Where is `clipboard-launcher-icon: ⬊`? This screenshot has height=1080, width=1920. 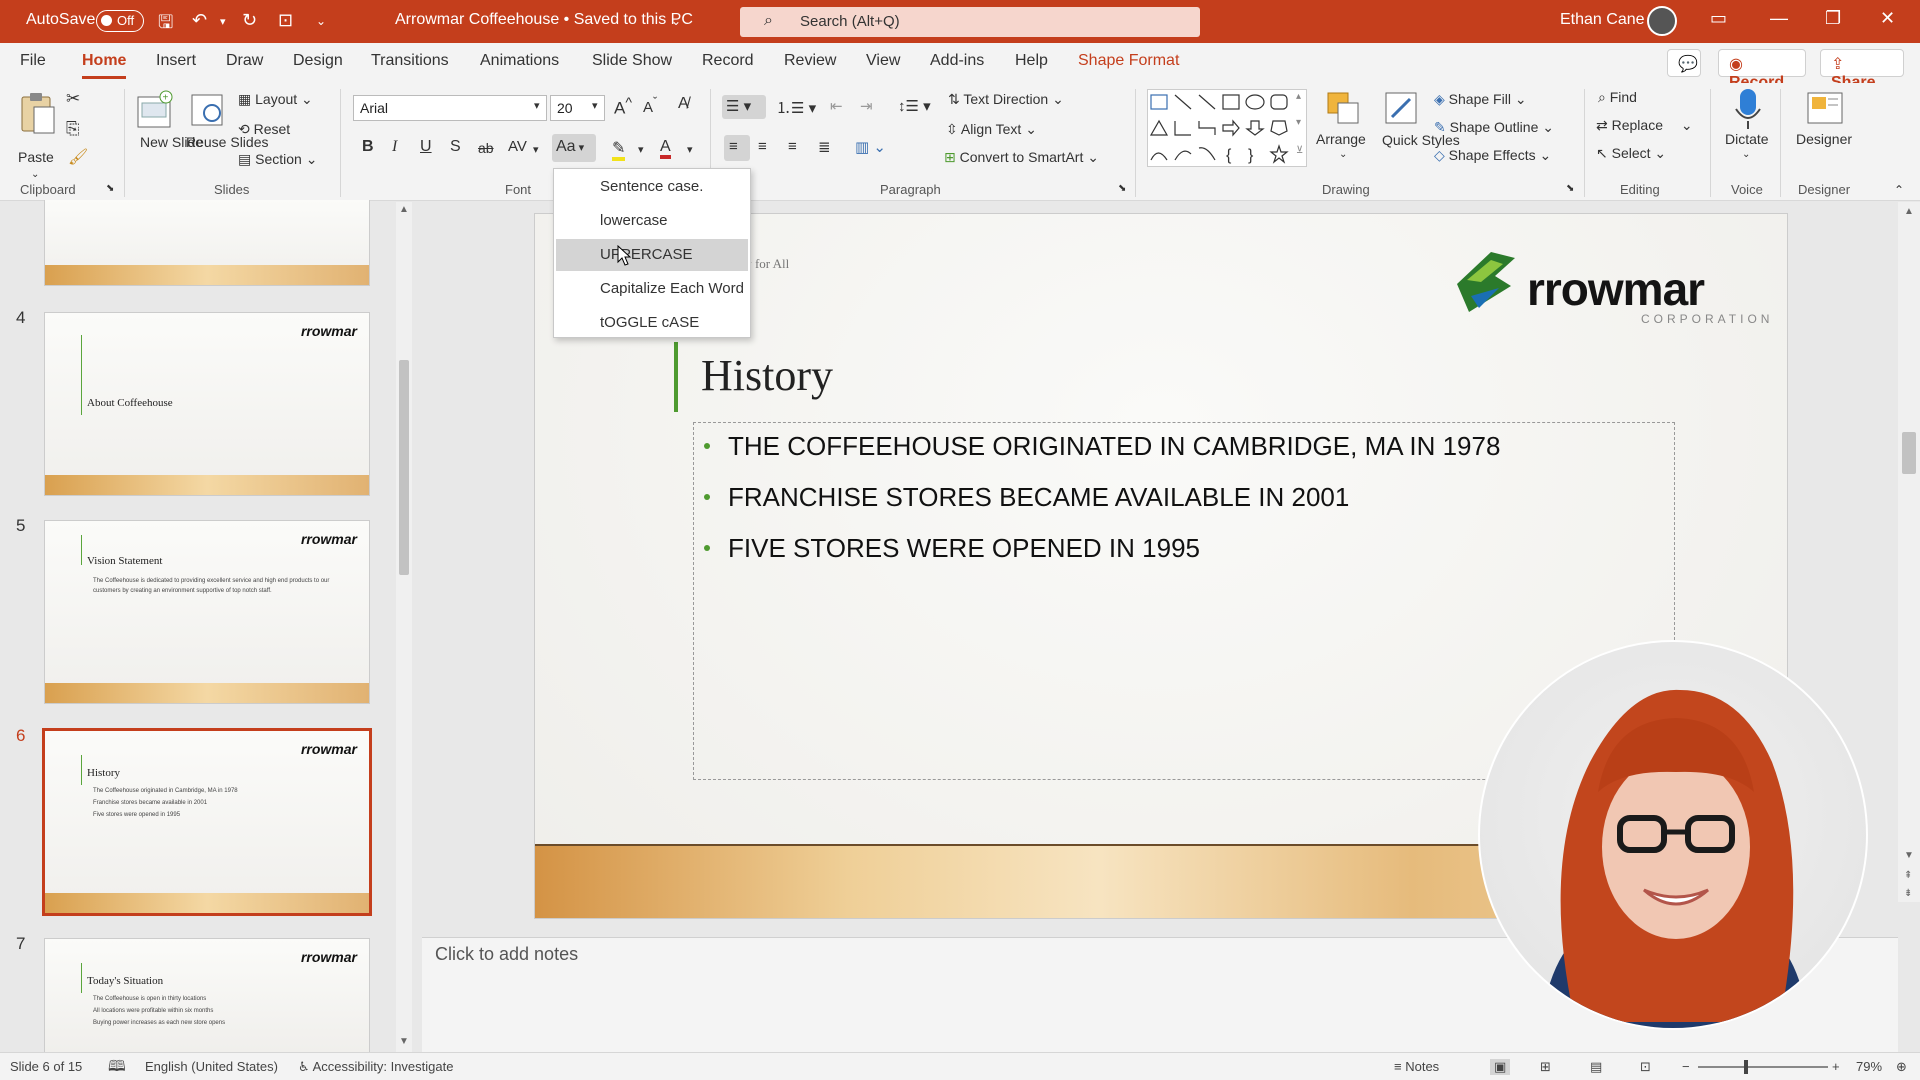
clipboard-launcher-icon: ⬊ is located at coordinates (110, 188).